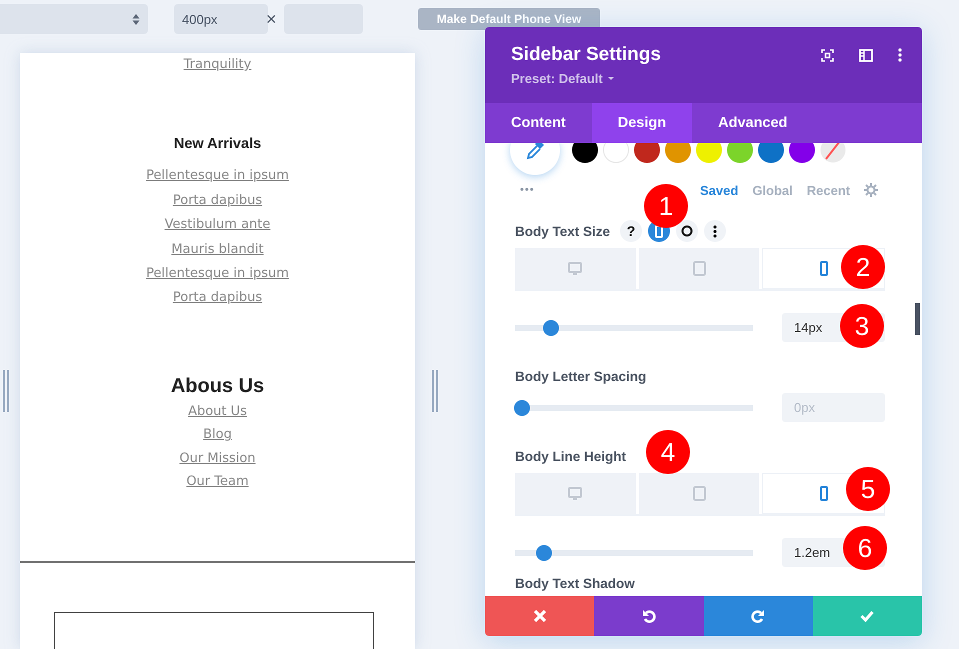  What do you see at coordinates (217, 225) in the screenshot?
I see `widget-link: Vestibulum ante` at bounding box center [217, 225].